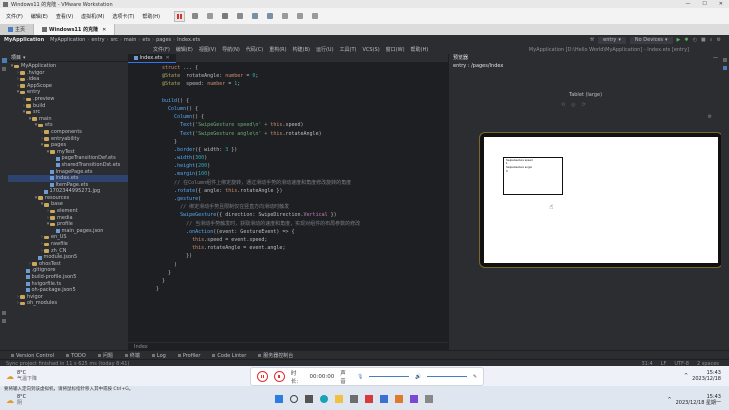  I want to click on vmware-taskbar-icon, so click(354, 399).